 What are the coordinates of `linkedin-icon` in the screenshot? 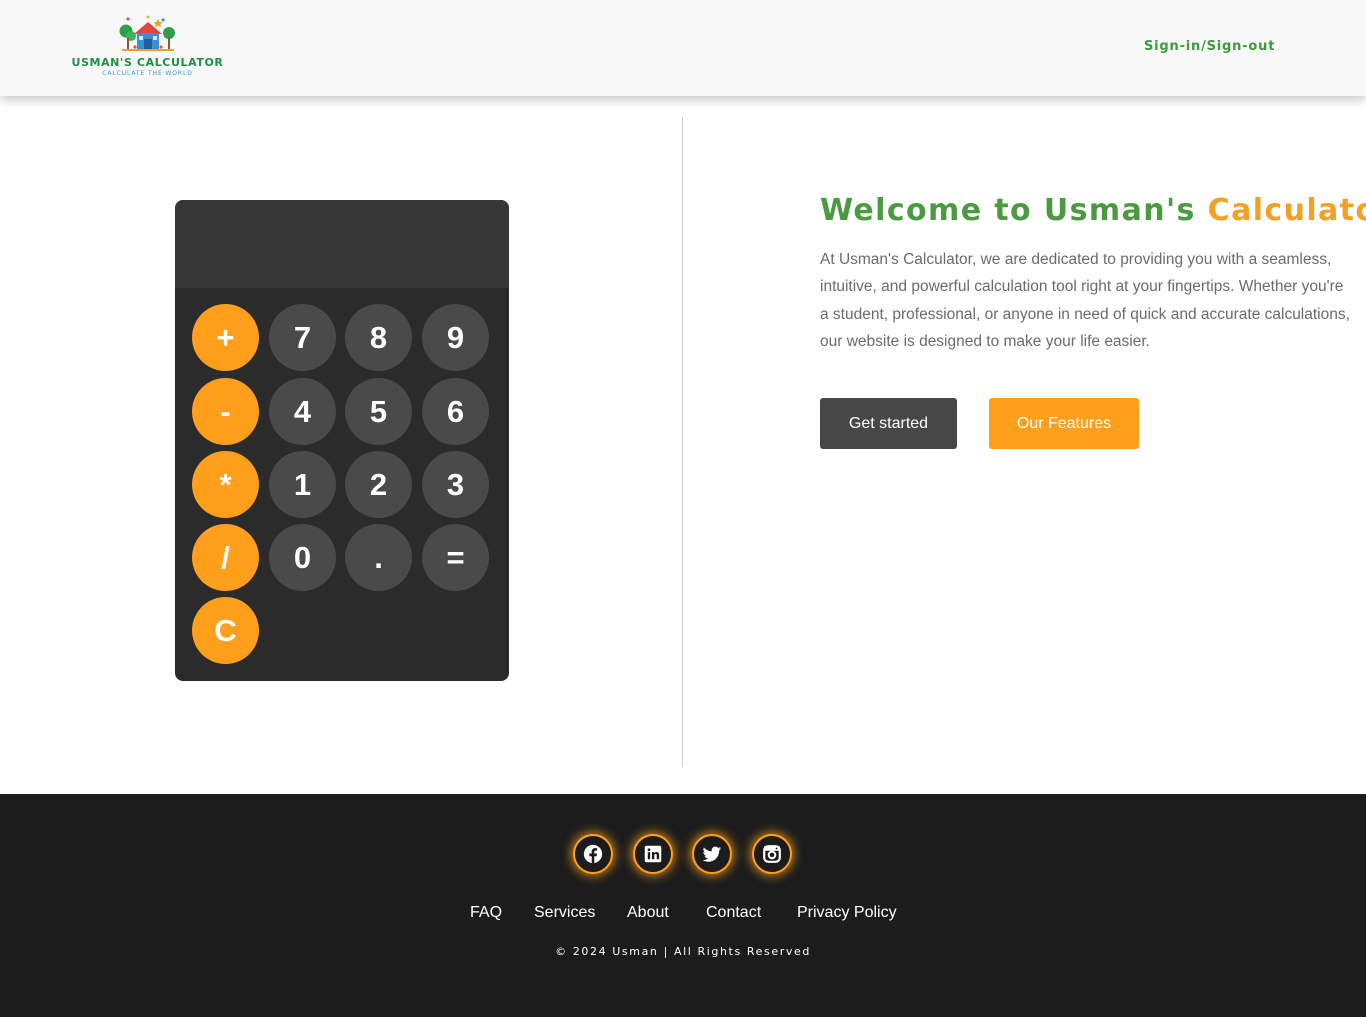 It's located at (653, 854).